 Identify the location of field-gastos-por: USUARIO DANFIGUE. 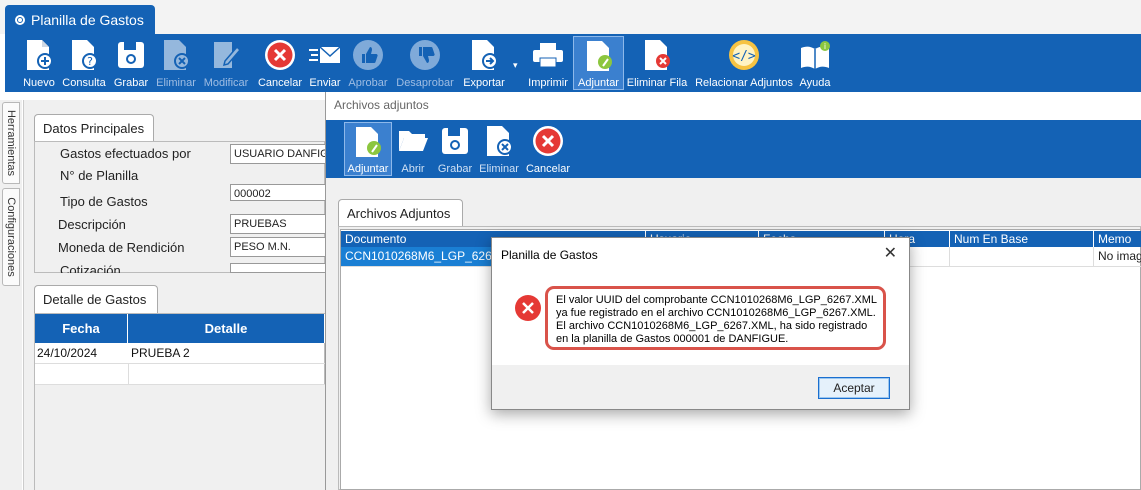
(278, 154).